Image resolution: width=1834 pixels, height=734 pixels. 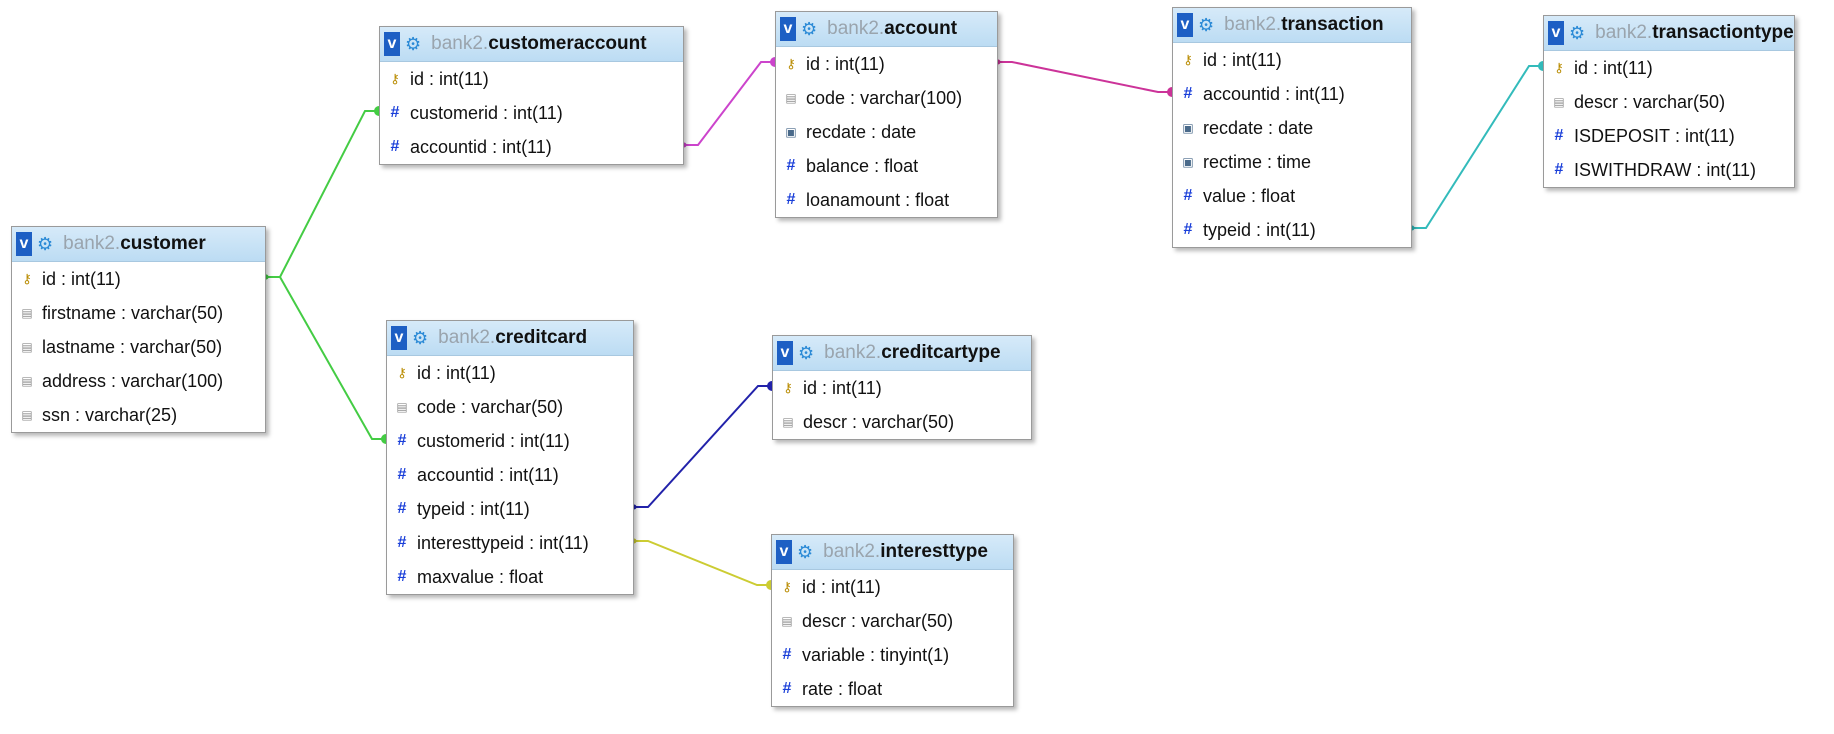 I want to click on column-row-iswithdraw: # ISWITHDRAW : int(11), so click(x=1669, y=170).